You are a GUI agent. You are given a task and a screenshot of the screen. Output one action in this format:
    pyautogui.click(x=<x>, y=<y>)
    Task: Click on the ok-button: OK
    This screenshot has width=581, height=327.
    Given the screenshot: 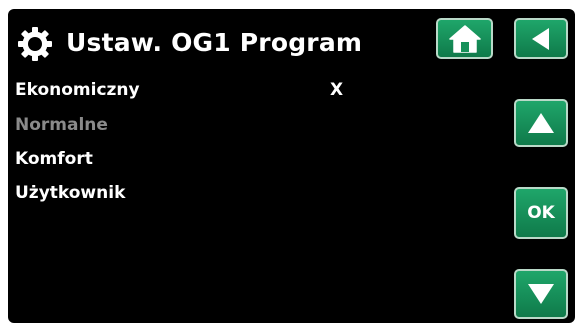 What is the action you would take?
    pyautogui.click(x=541, y=213)
    